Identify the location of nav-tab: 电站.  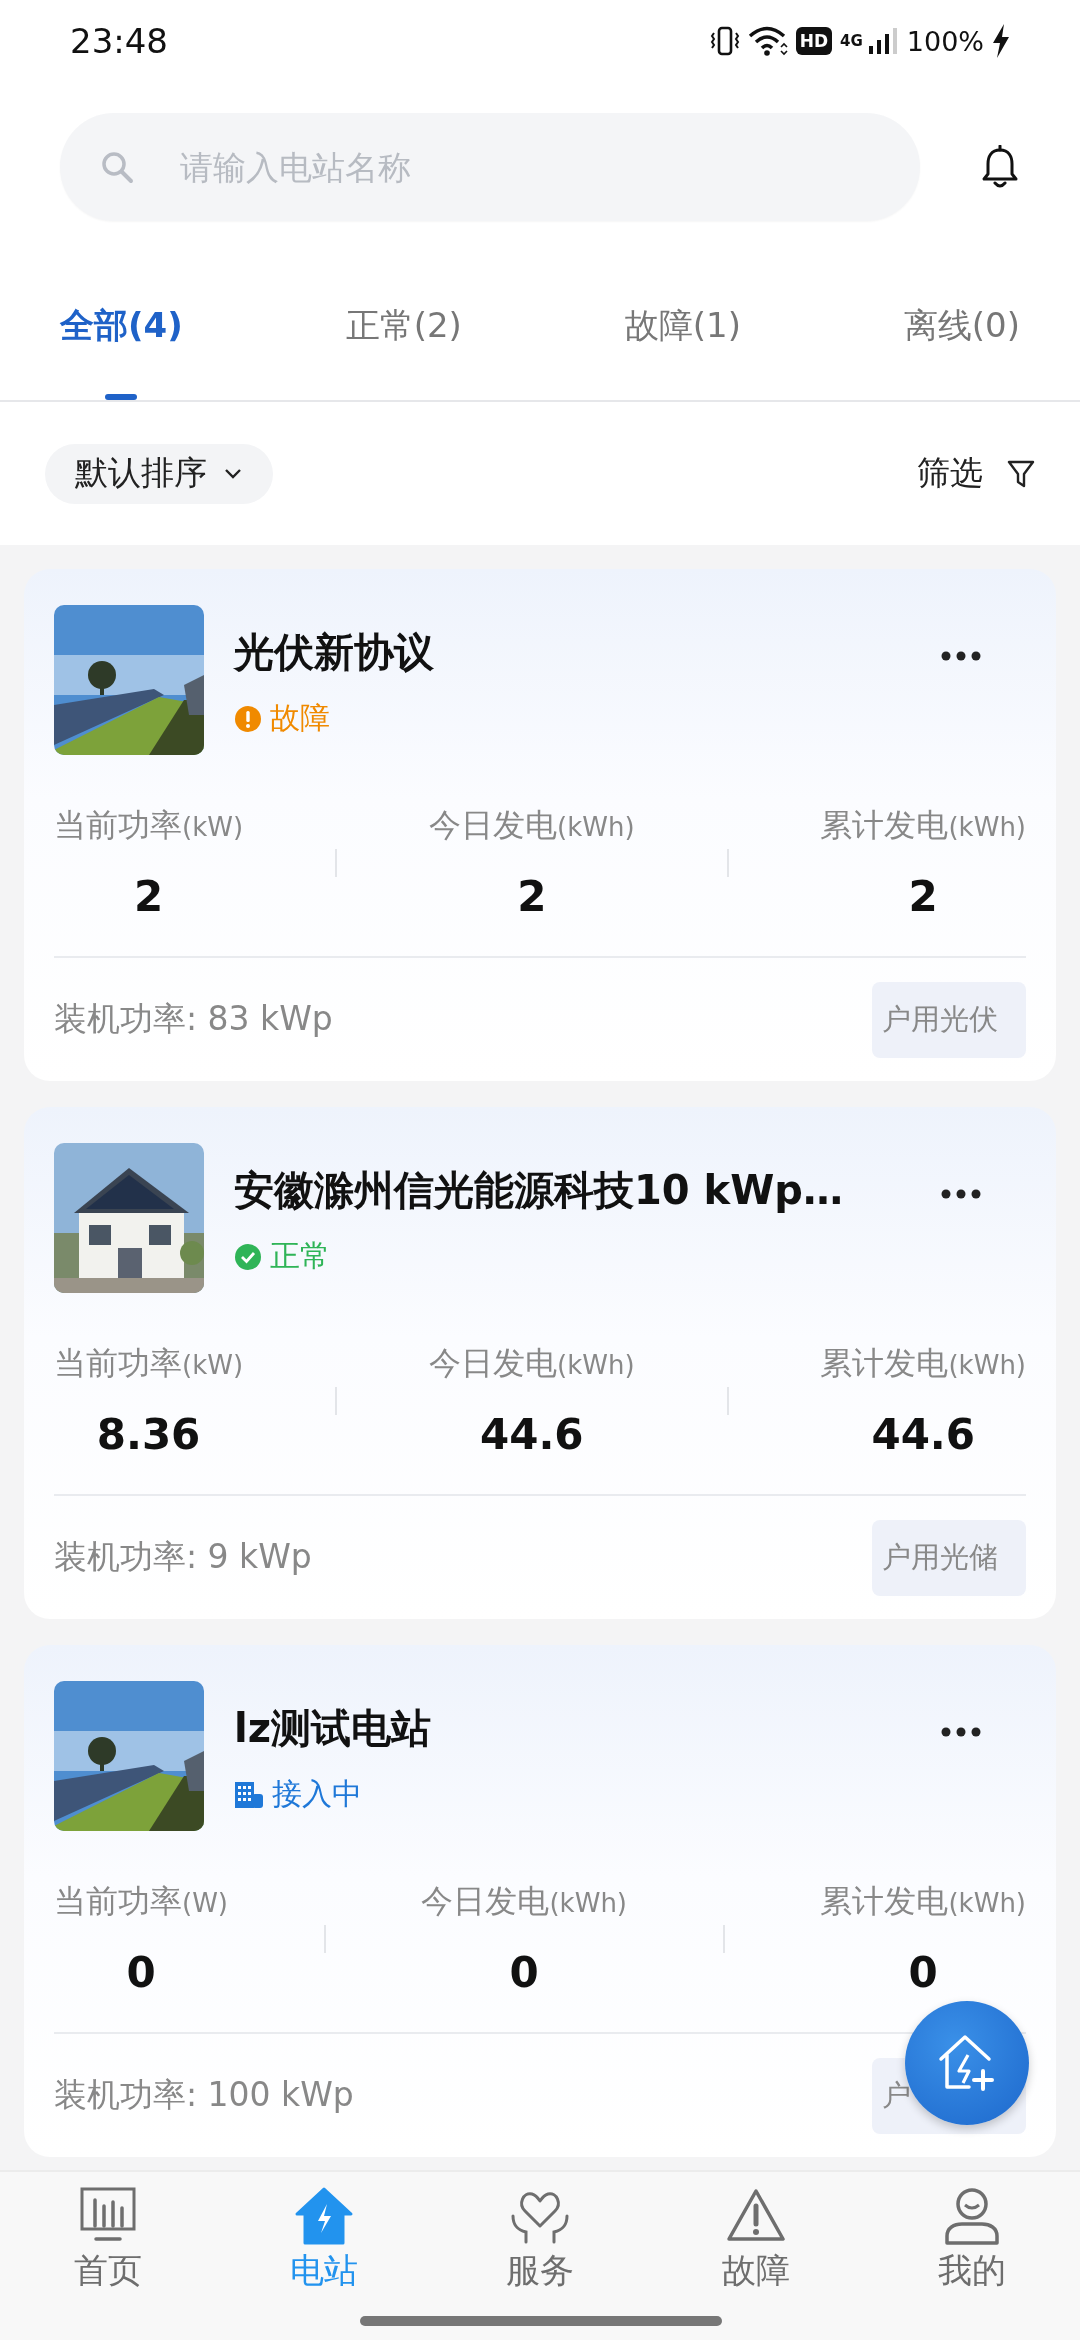
(324, 2240).